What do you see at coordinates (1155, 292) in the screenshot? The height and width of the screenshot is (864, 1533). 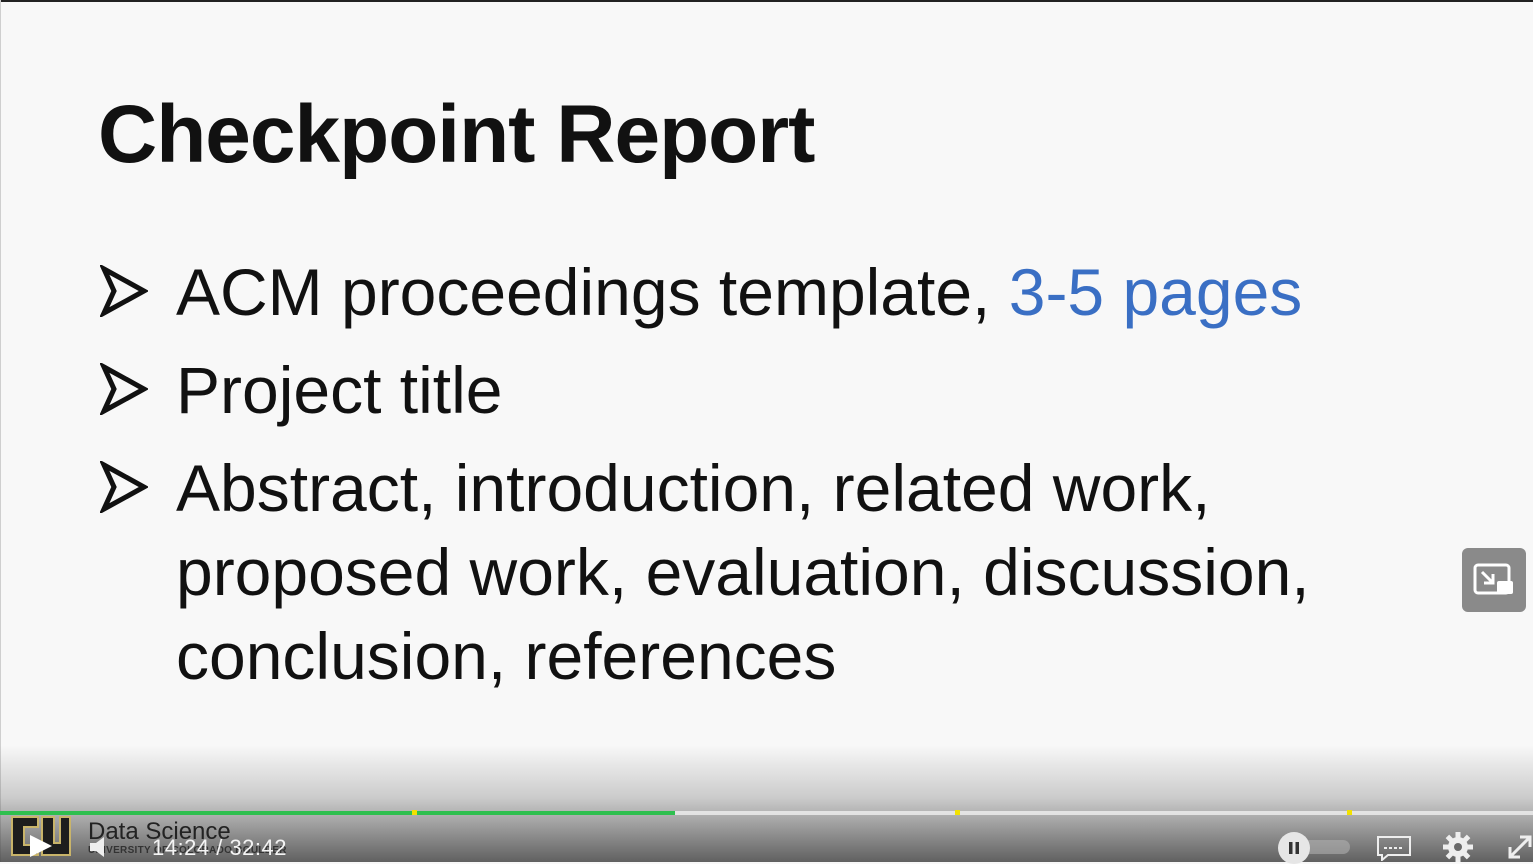 I see `bullet-highlight: 3-5 pages` at bounding box center [1155, 292].